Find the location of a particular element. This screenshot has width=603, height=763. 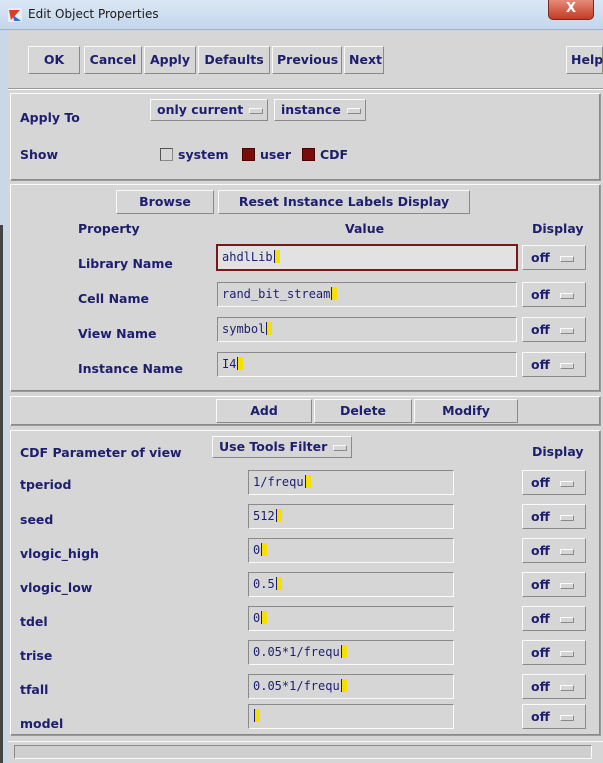

apply-scope-value: only current is located at coordinates (200, 109).